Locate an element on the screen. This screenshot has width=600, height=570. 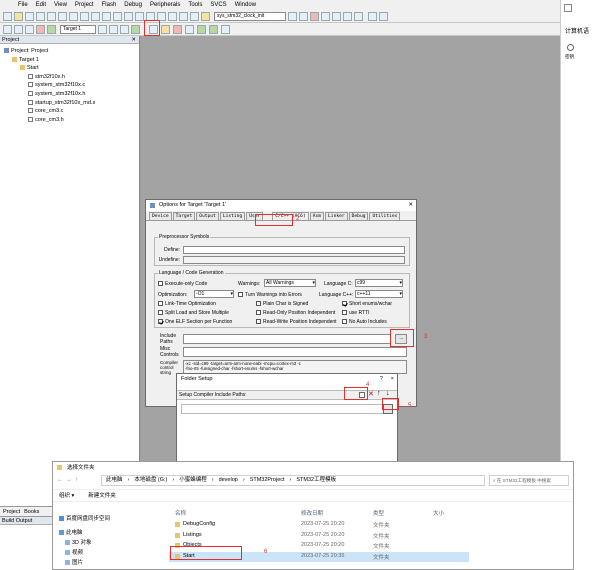
stop-build-icon is located at coordinates (40, 29).